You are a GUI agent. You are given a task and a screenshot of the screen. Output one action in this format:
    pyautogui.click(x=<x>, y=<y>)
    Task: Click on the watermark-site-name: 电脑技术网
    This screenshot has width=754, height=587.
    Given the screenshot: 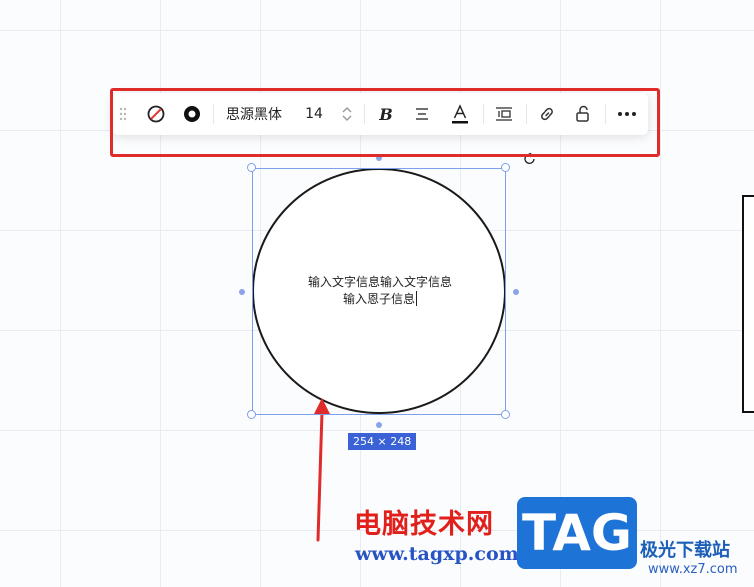 What is the action you would take?
    pyautogui.click(x=424, y=524)
    